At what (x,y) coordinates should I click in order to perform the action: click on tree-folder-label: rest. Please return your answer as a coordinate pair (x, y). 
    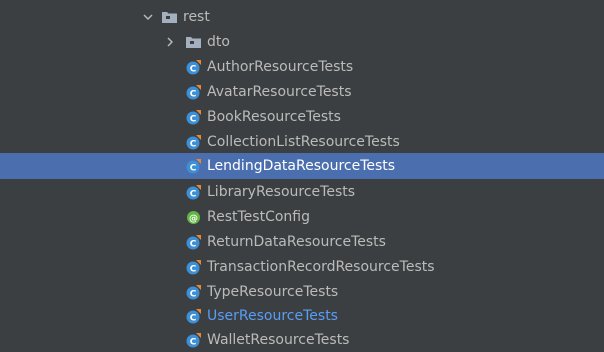
    Looking at the image, I should click on (196, 17).